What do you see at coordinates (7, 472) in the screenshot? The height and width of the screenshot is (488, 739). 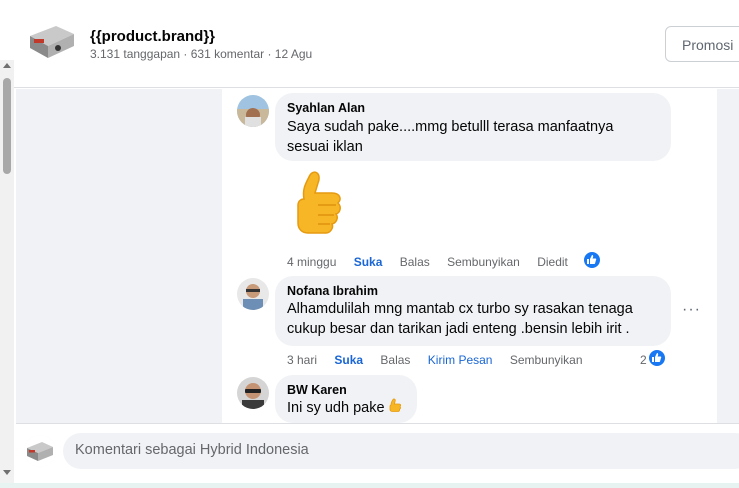 I see `scroll-down-icon` at bounding box center [7, 472].